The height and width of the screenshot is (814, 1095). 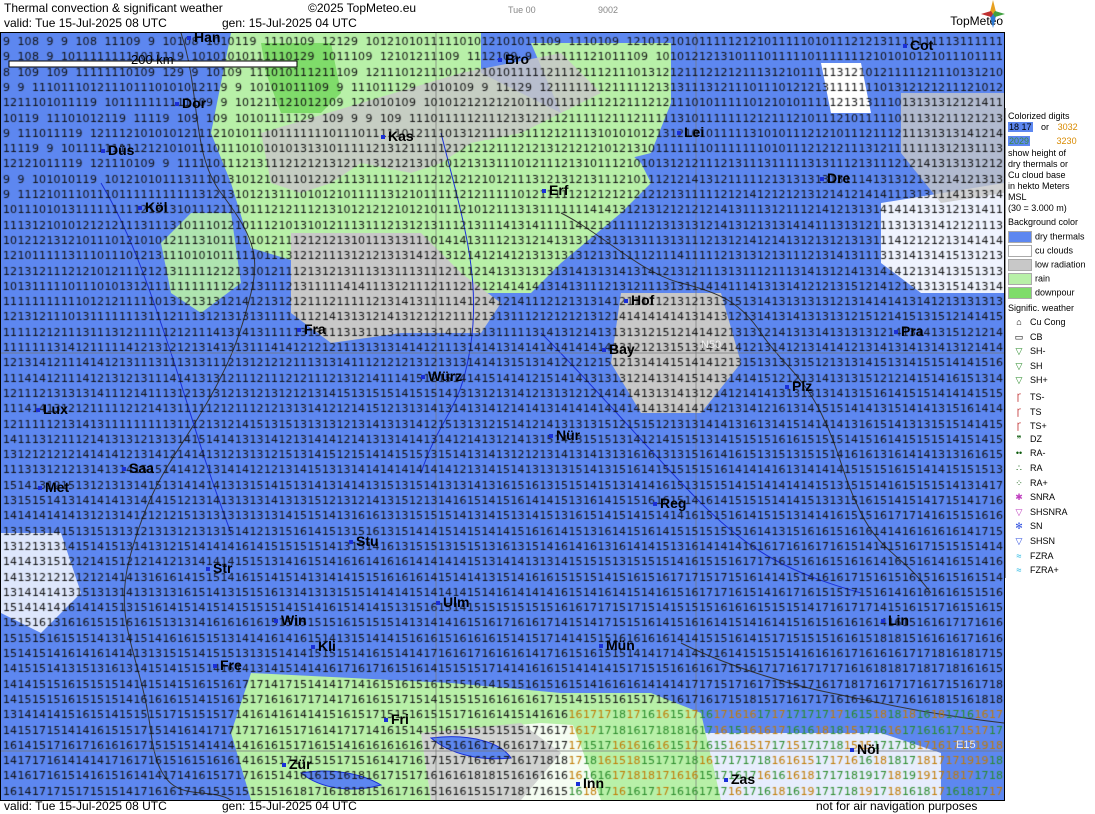 I want to click on weather-symbol-icon: ∴, so click(x=1019, y=468).